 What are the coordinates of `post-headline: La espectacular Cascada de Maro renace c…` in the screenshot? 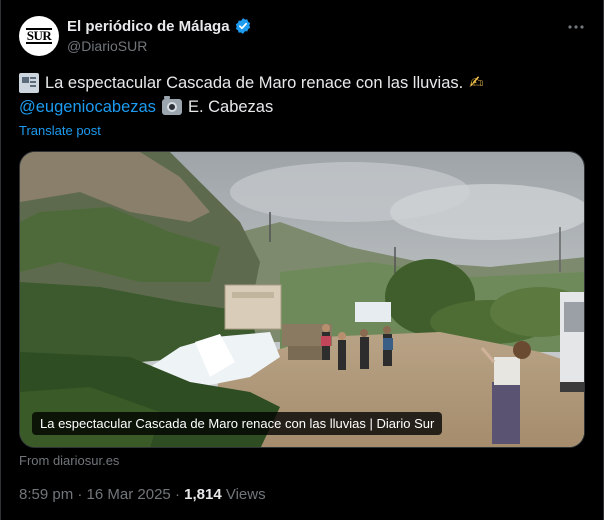 It's located at (254, 83).